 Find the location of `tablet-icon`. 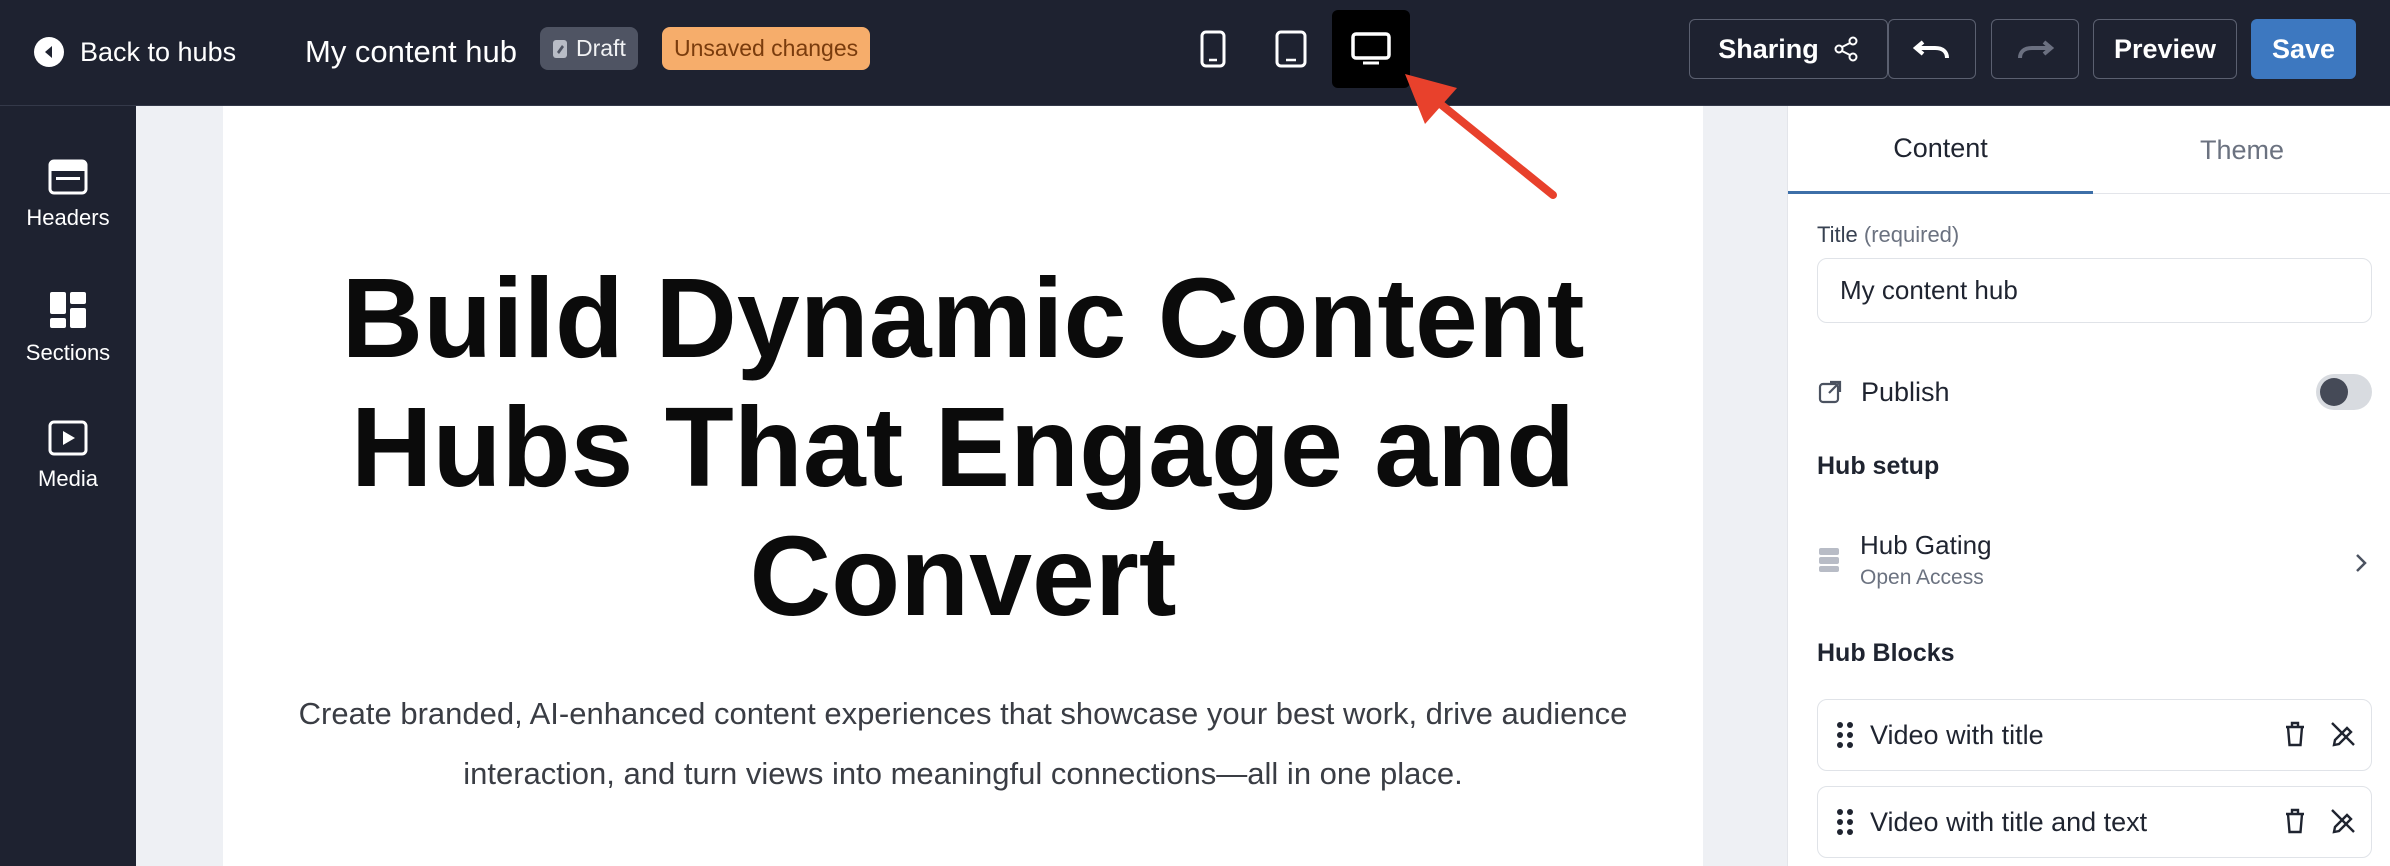

tablet-icon is located at coordinates (1291, 49).